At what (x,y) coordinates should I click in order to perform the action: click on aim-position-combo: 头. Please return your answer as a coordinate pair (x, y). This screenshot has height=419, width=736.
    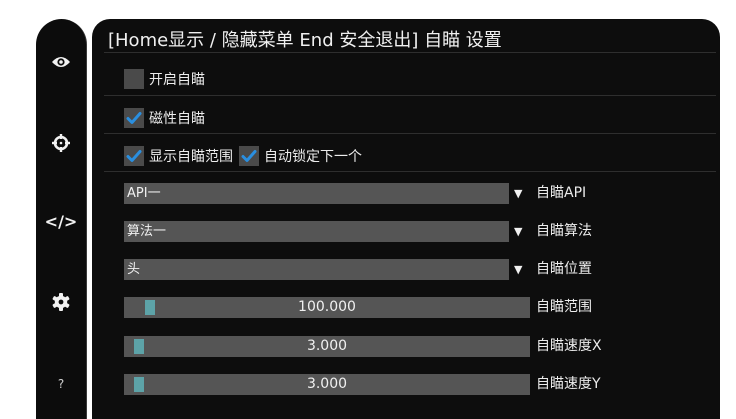
    Looking at the image, I should click on (316, 269).